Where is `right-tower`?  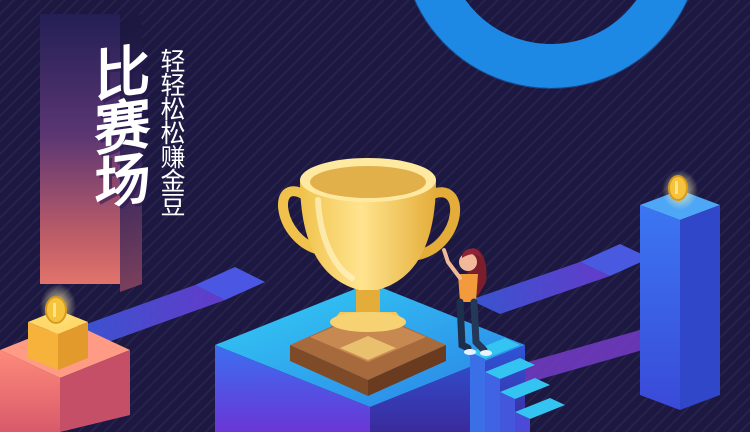 right-tower is located at coordinates (680, 300).